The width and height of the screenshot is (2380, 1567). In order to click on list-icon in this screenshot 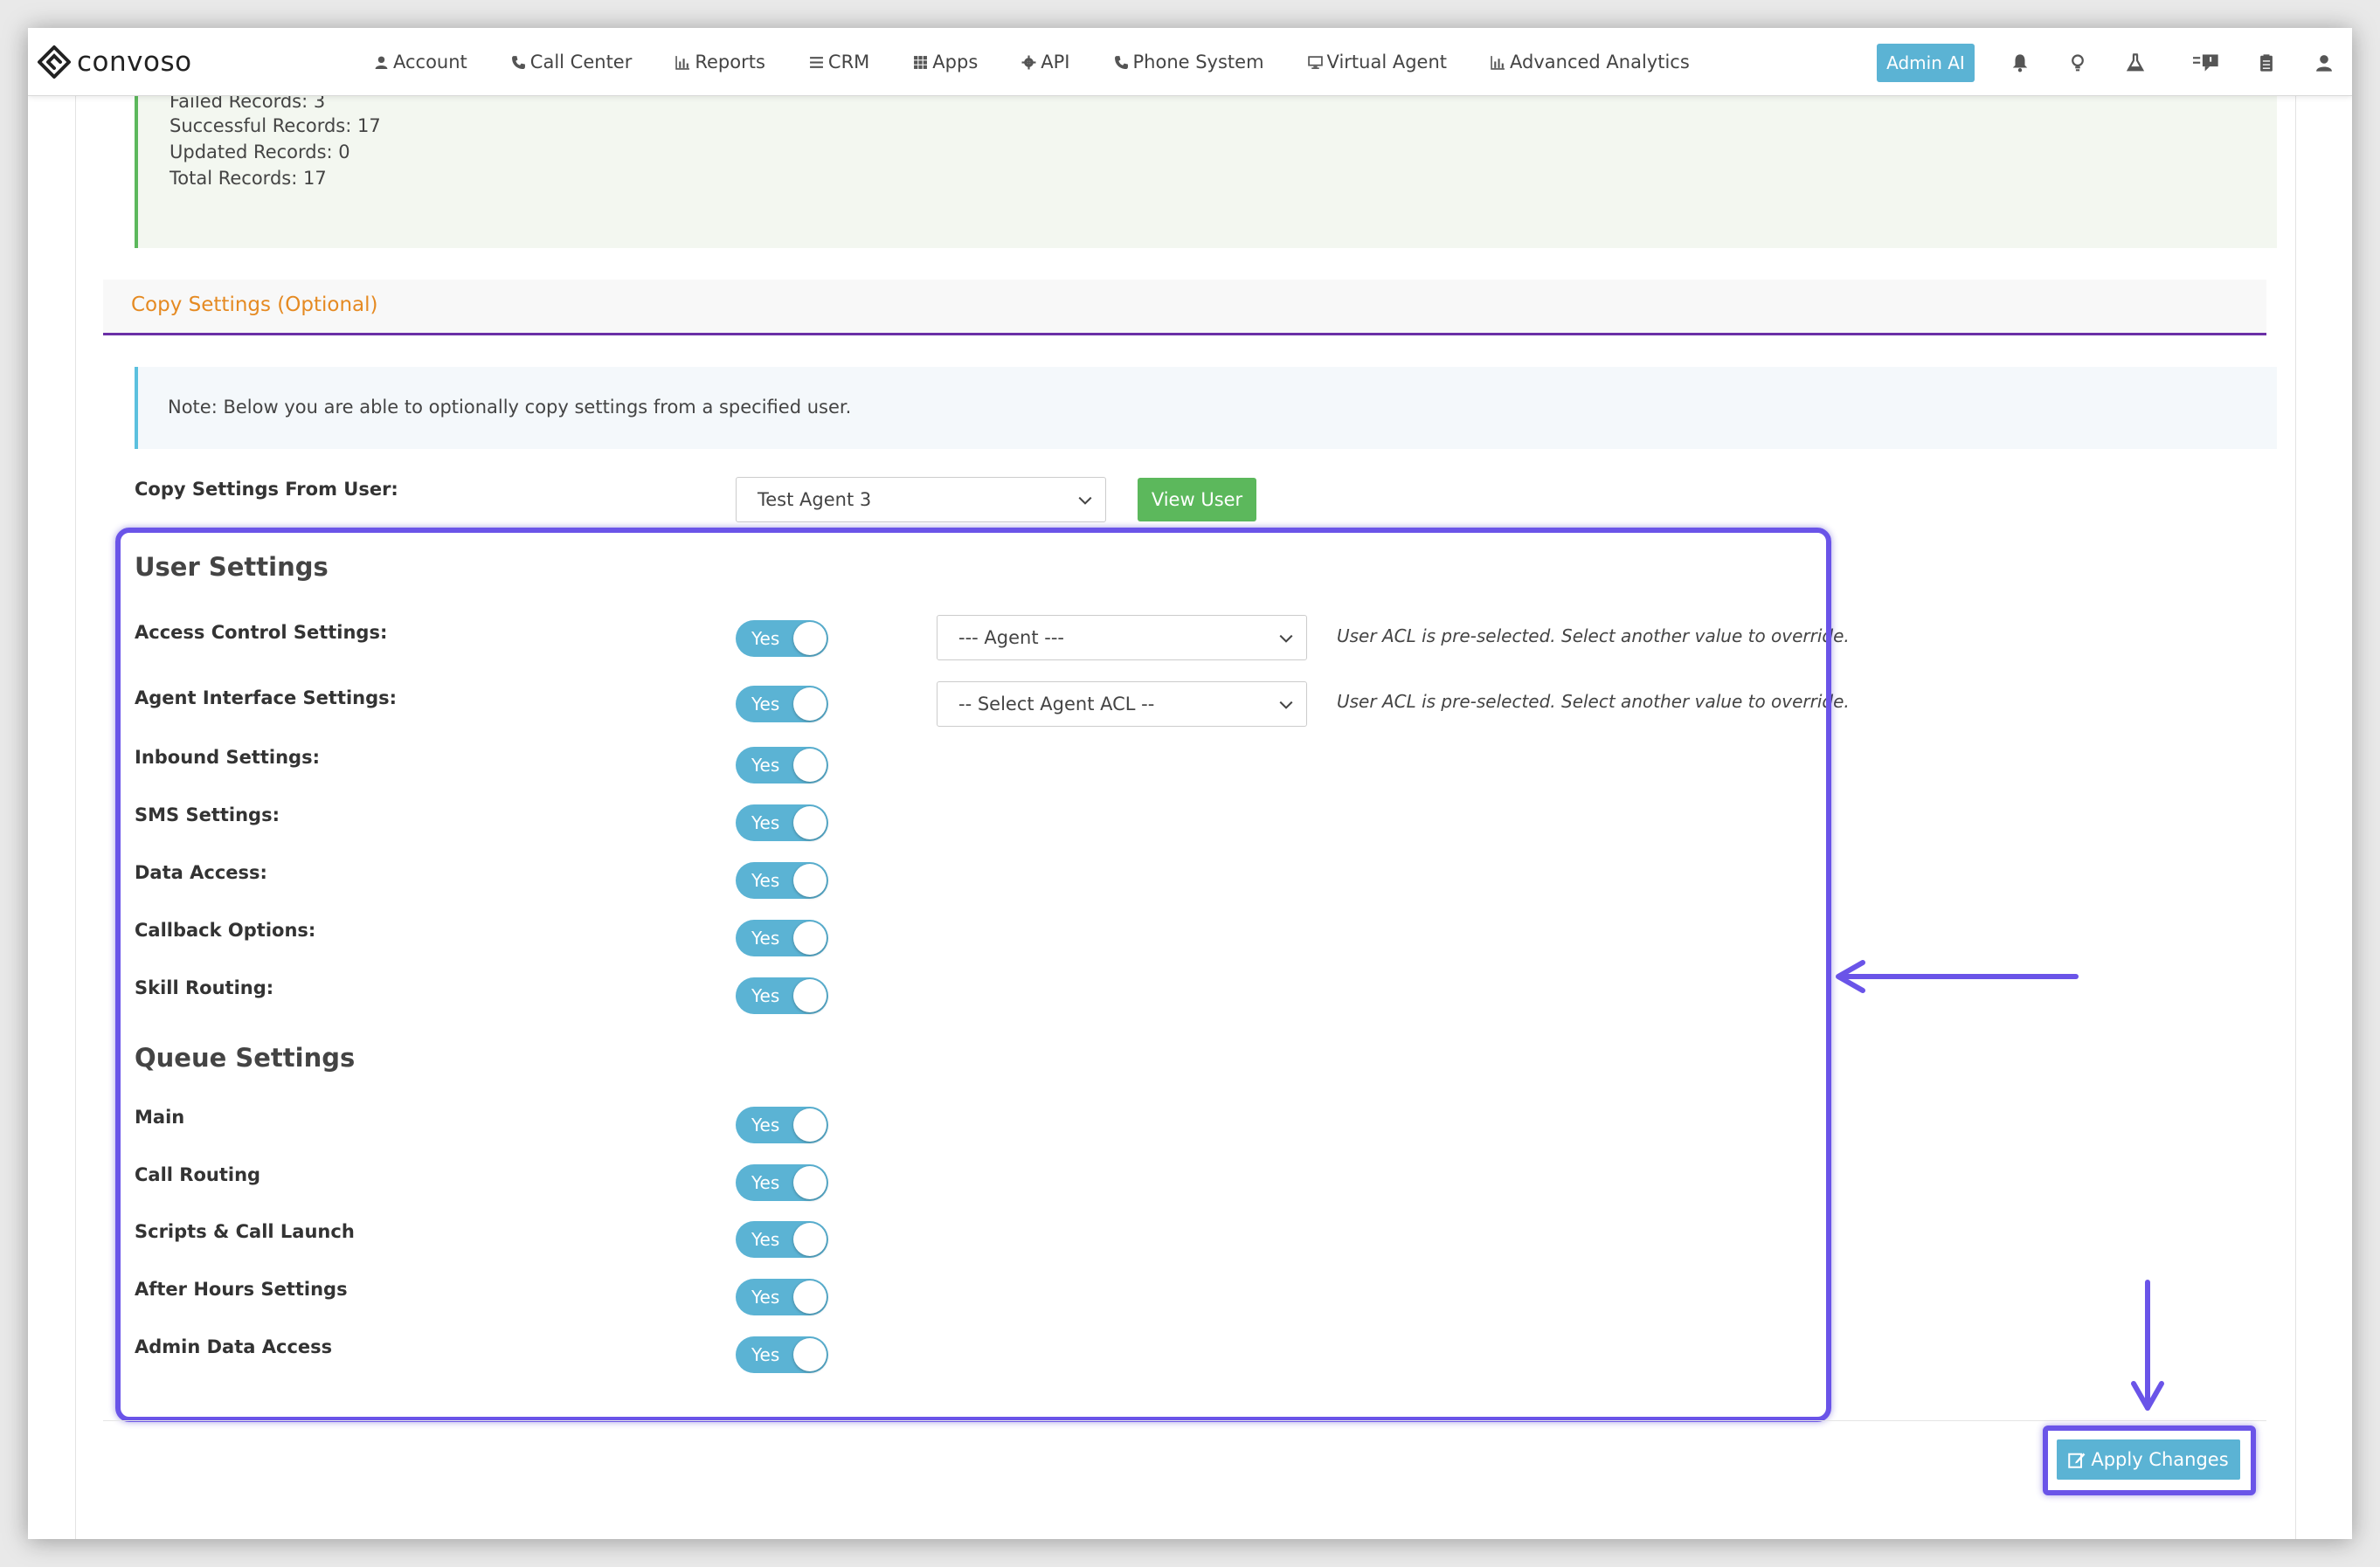, I will do `click(816, 62)`.